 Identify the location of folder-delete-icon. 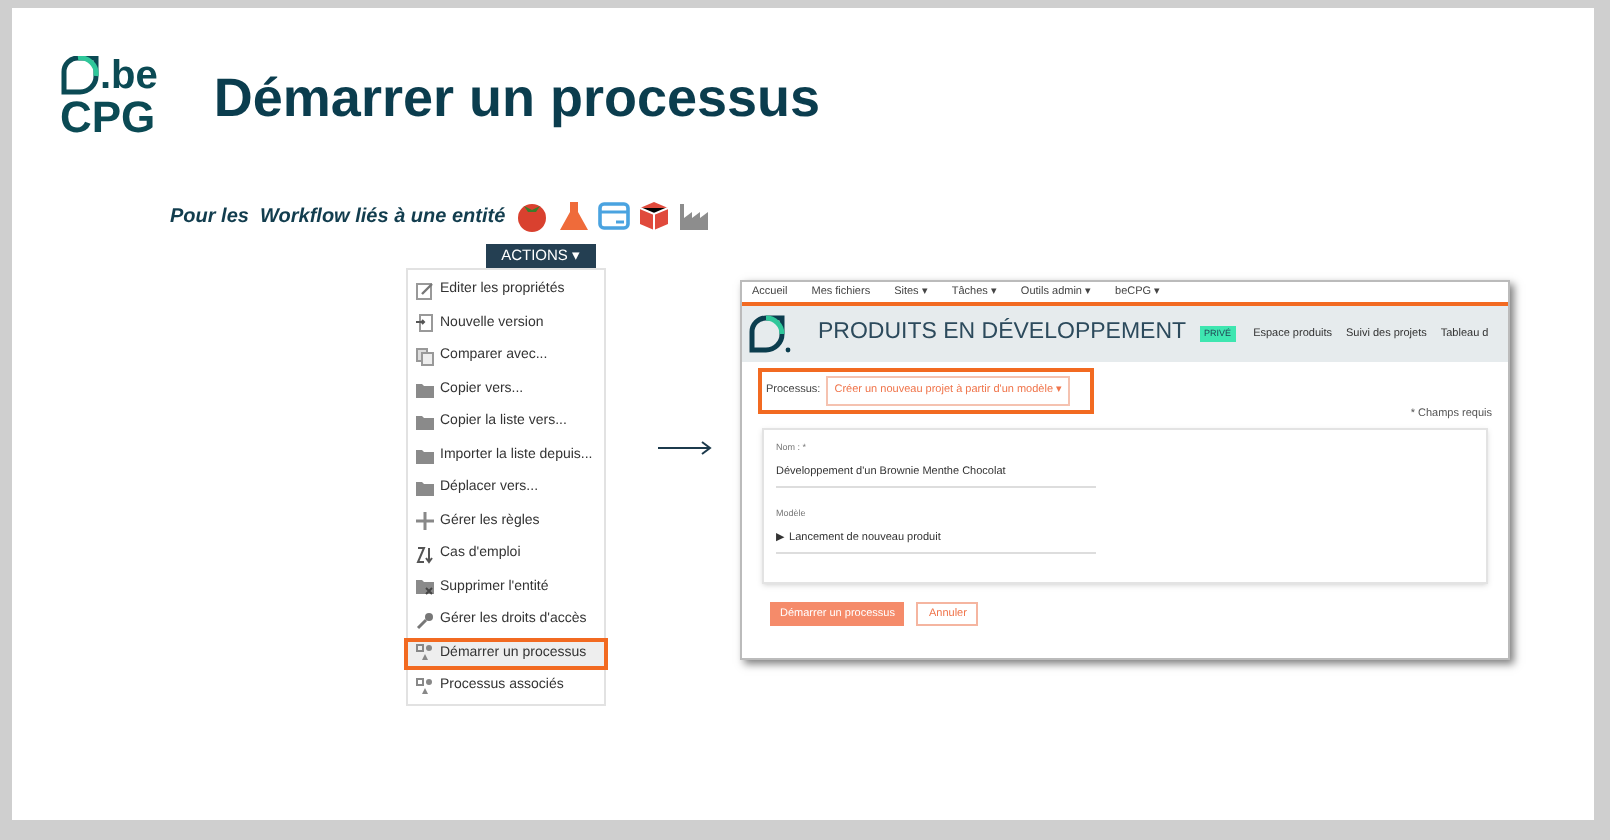
(425, 587).